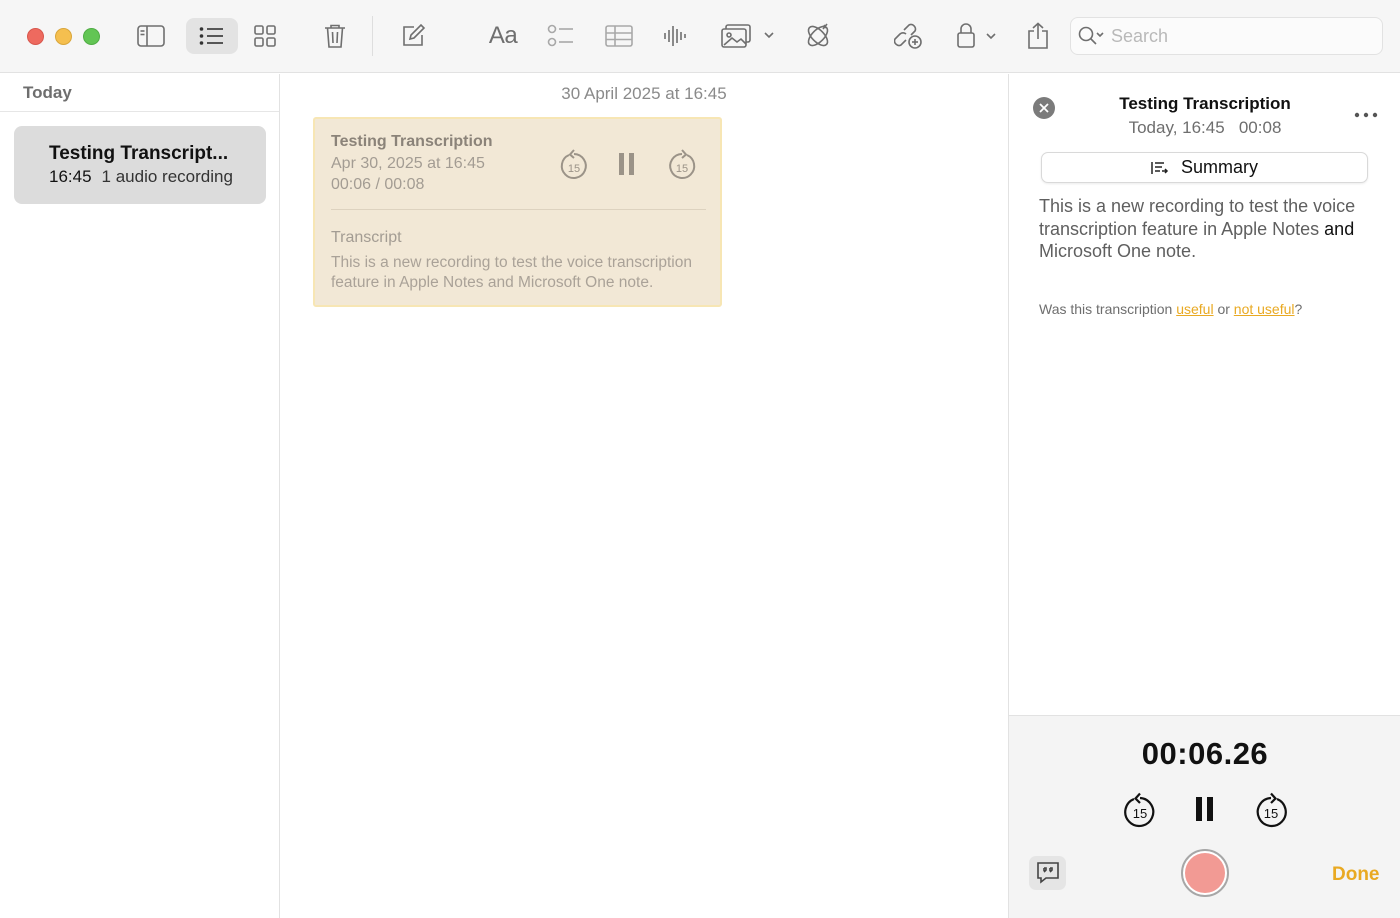 This screenshot has width=1400, height=918. Describe the element at coordinates (619, 36) in the screenshot. I see `table-icon` at that location.